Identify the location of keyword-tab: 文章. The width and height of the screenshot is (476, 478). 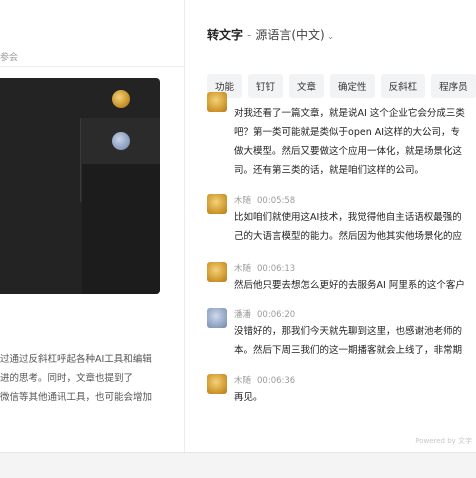
(307, 86).